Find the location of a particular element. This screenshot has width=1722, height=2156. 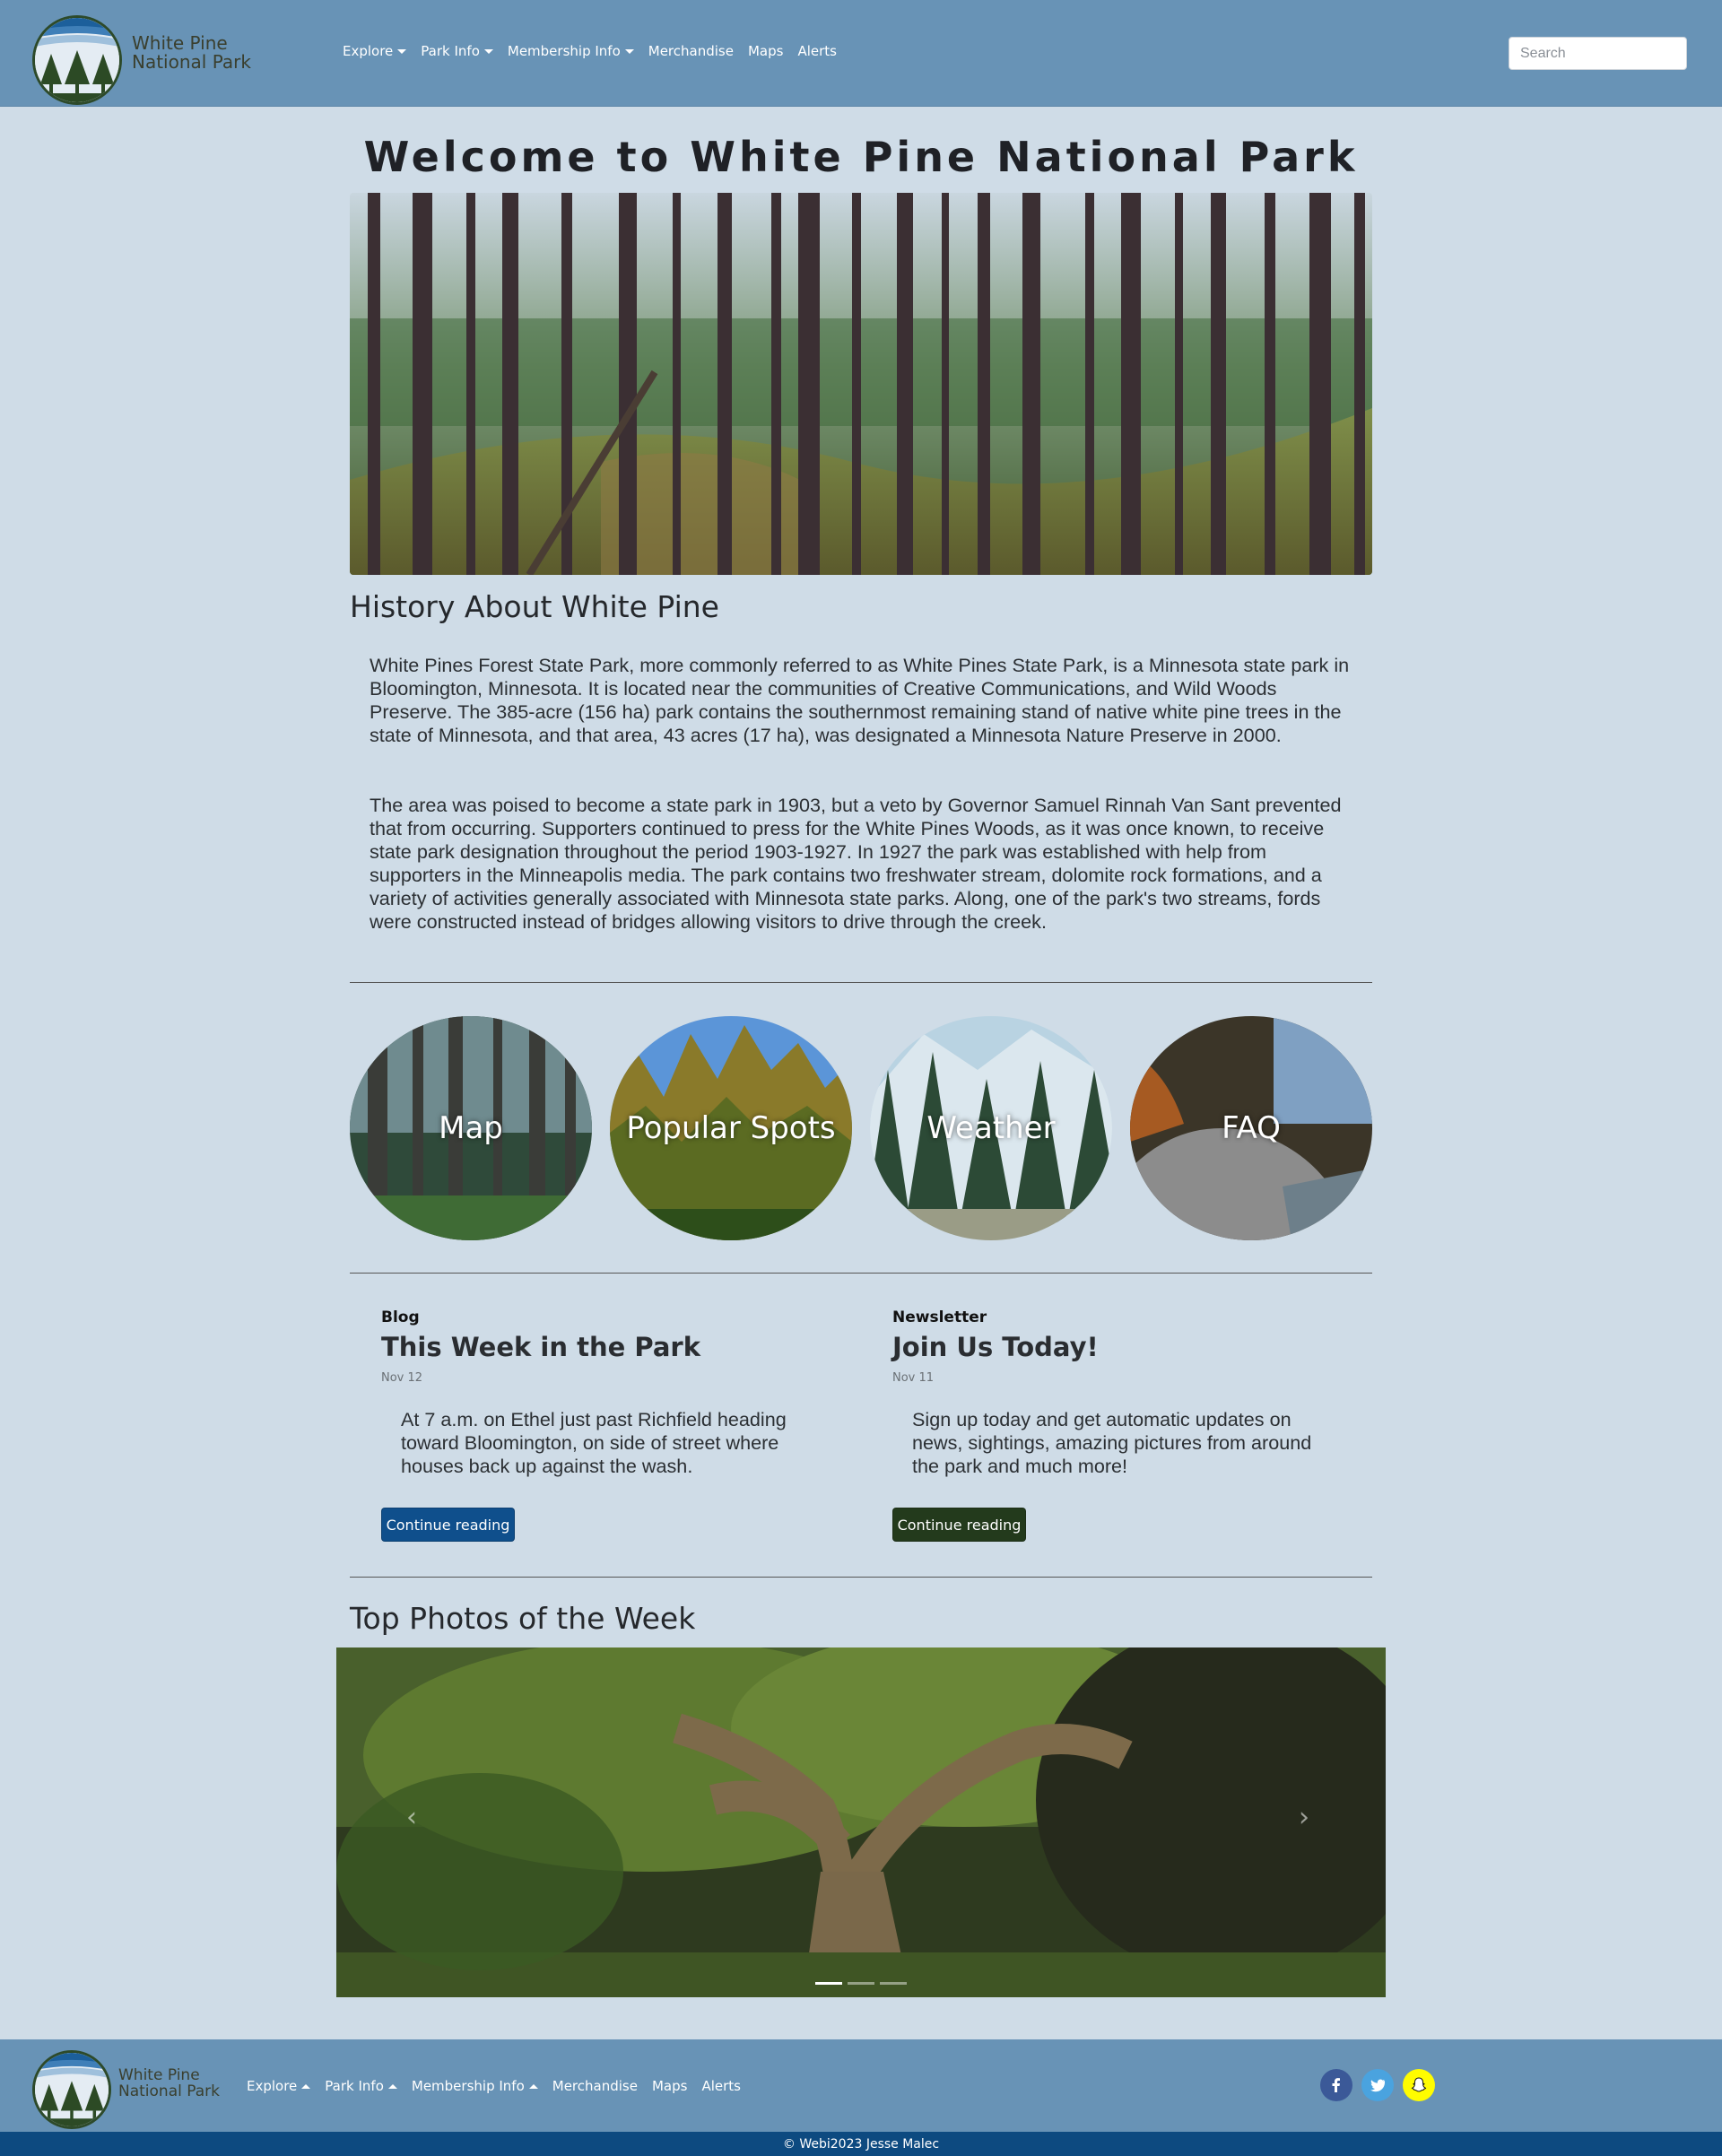

blog-date: Nov 12 is located at coordinates (402, 1378).